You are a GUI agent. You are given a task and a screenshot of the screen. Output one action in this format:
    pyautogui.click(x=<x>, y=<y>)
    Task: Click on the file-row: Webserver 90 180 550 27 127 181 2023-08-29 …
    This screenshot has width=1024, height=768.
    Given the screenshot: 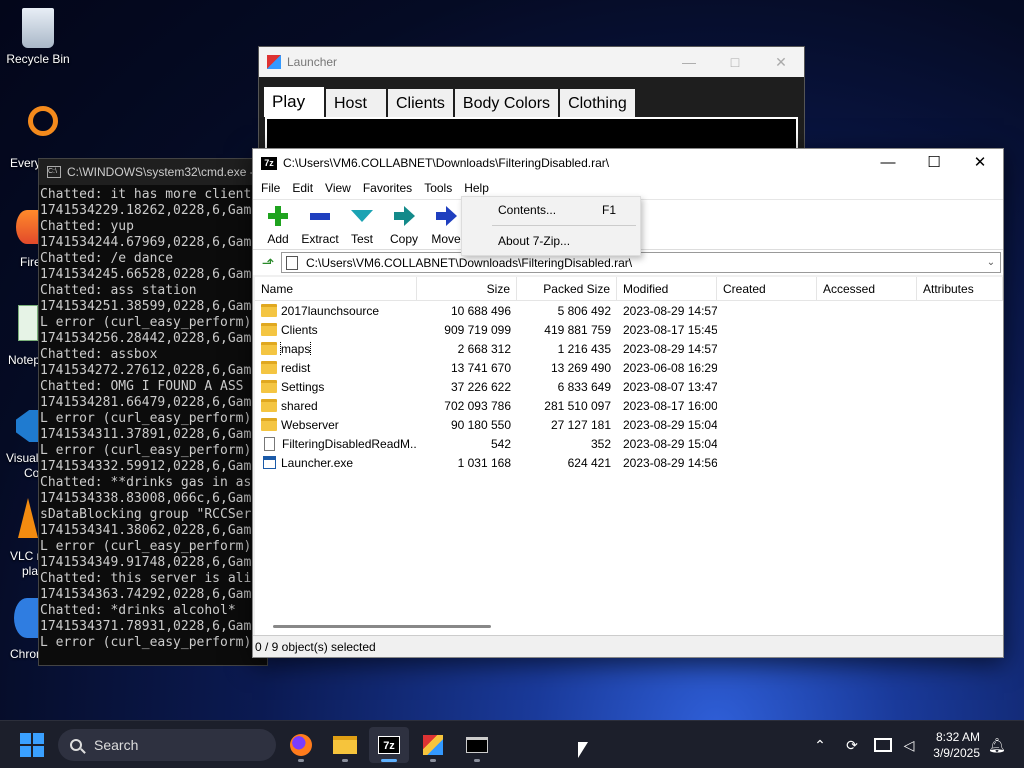 What is the action you would take?
    pyautogui.click(x=629, y=424)
    